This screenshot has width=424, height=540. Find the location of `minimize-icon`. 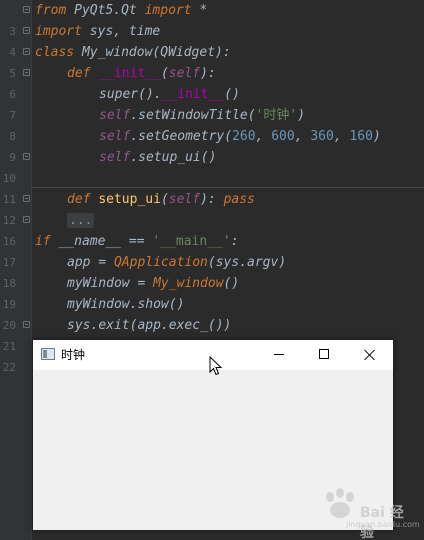

minimize-icon is located at coordinates (279, 354).